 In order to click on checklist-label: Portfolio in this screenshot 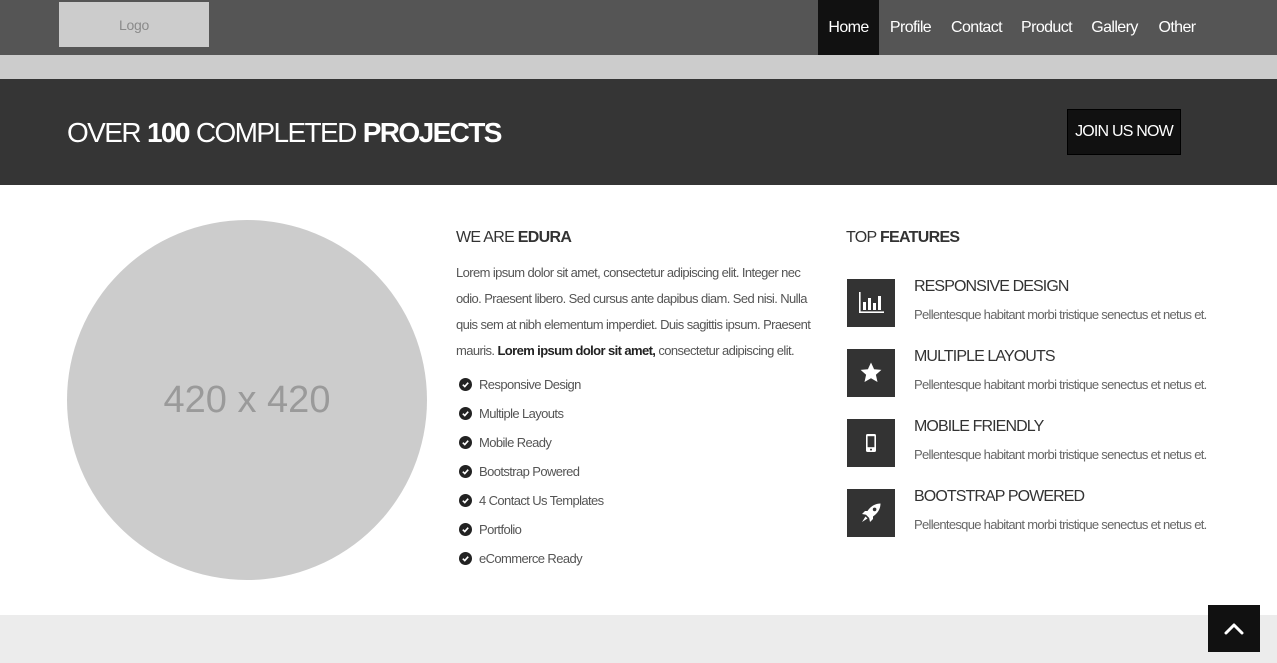, I will do `click(500, 529)`.